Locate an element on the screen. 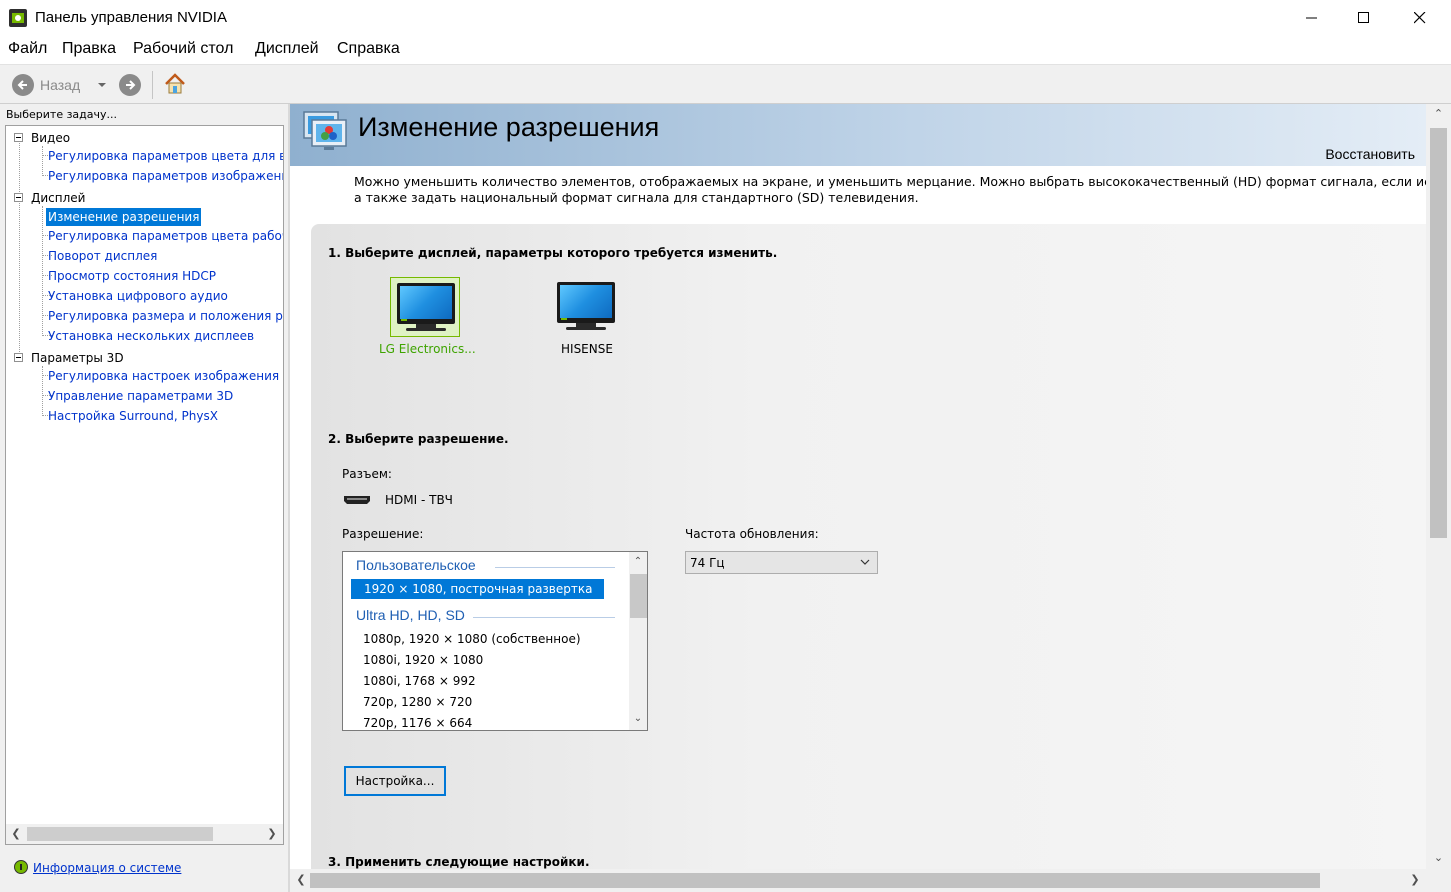  tree-horizontal-scrollbar: ❮ ❯ is located at coordinates (144, 834).